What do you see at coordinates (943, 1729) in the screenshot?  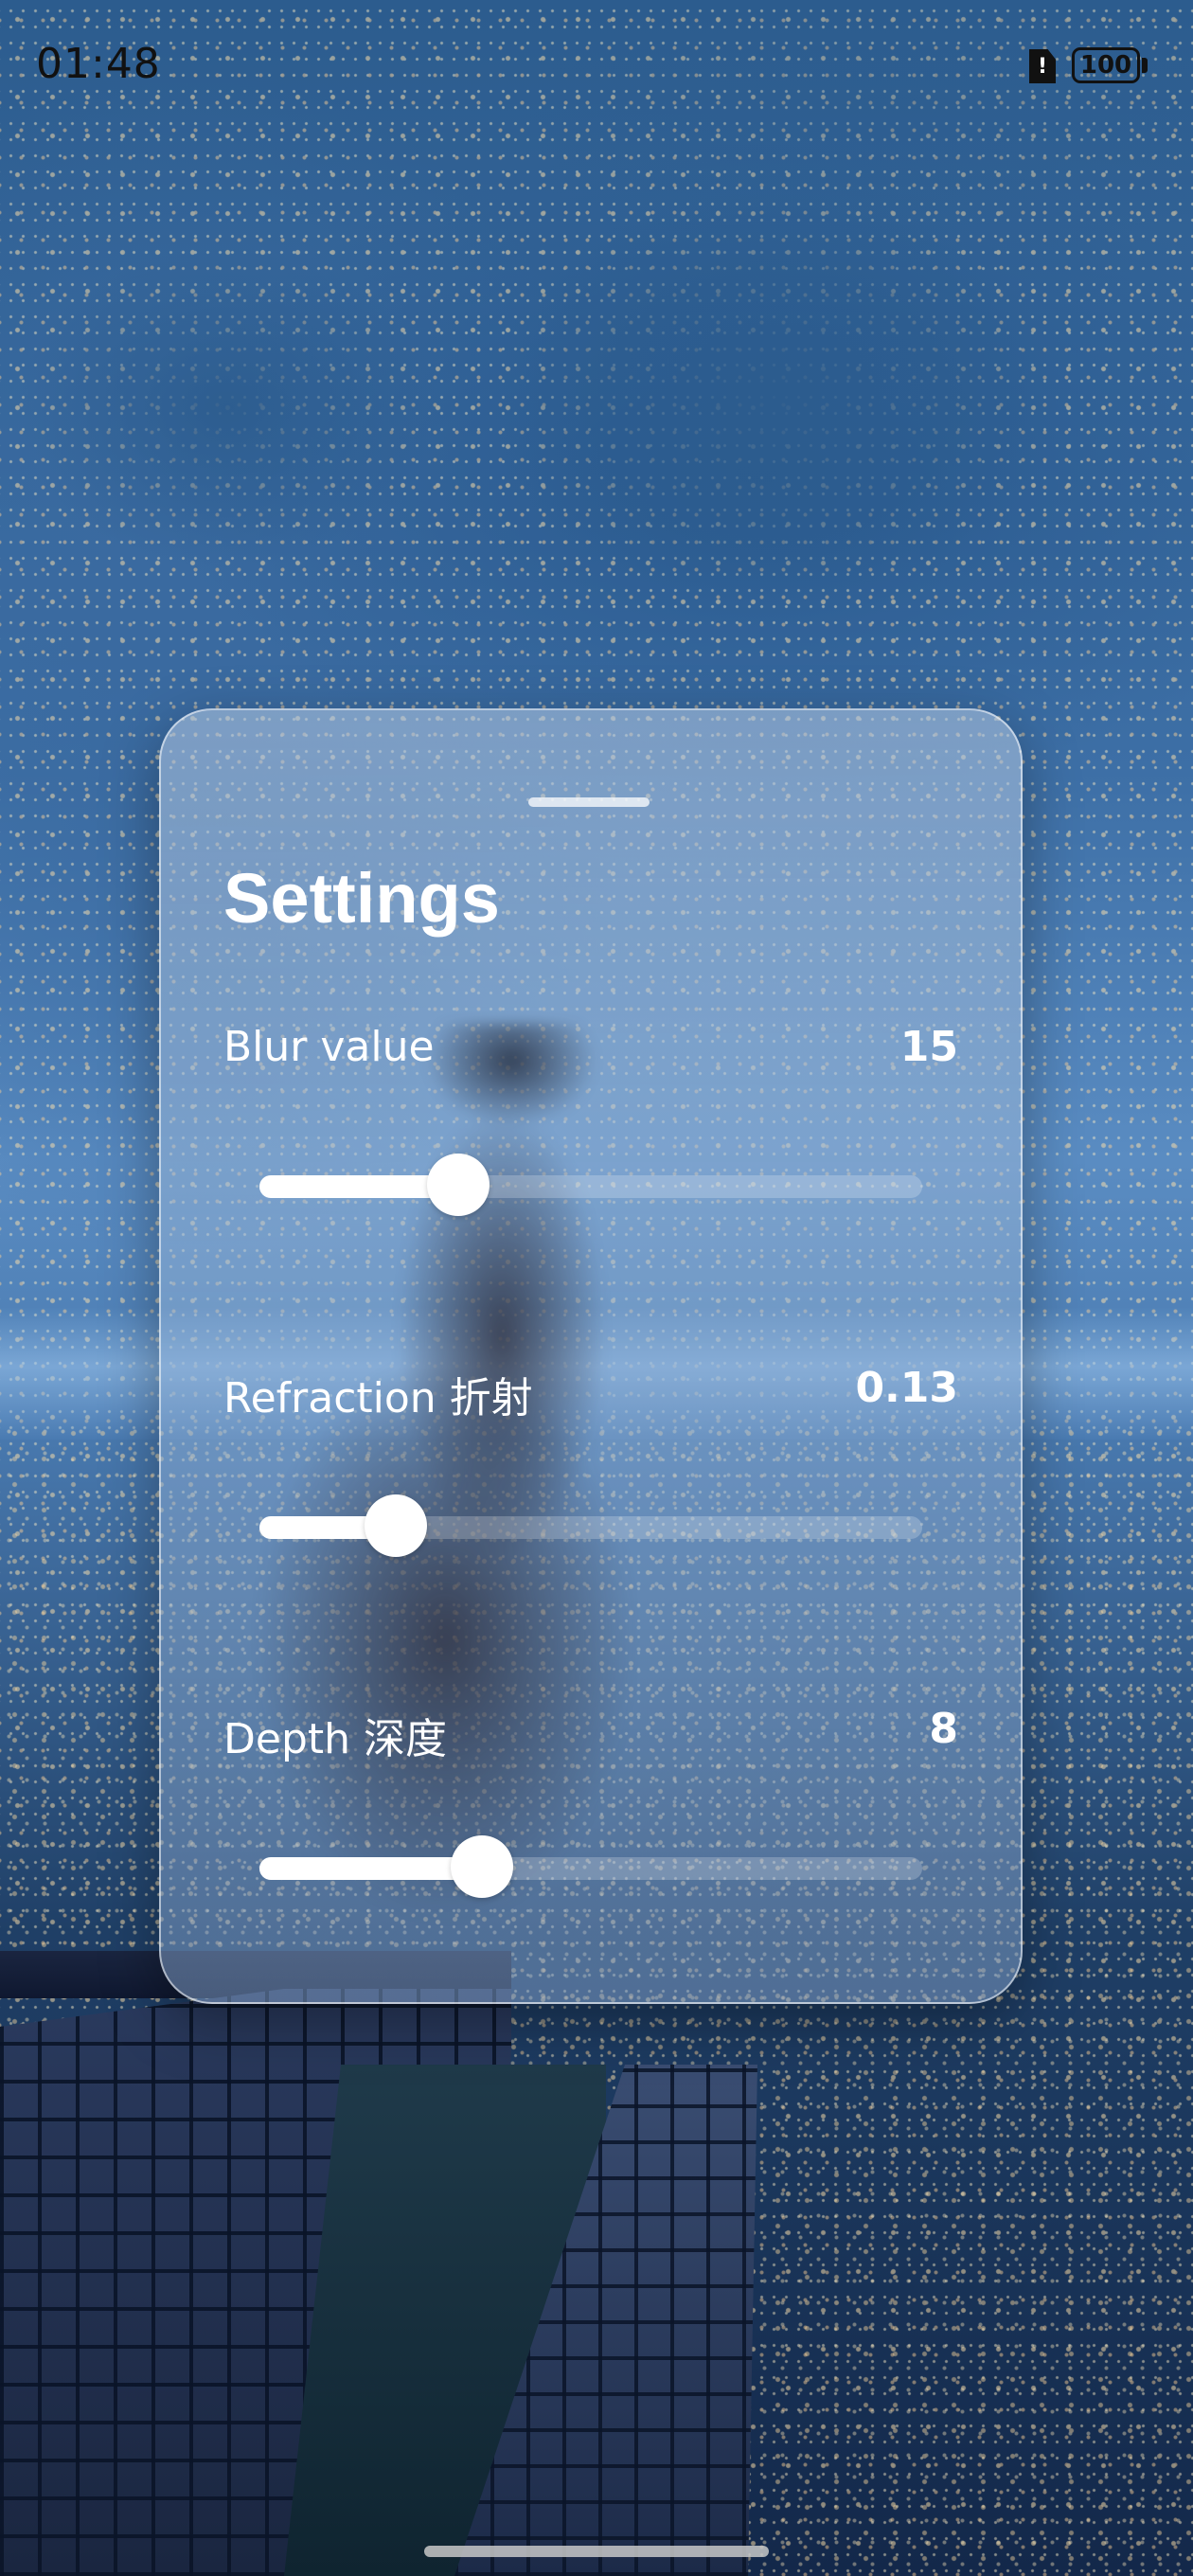 I see `setting-value-depth: 8` at bounding box center [943, 1729].